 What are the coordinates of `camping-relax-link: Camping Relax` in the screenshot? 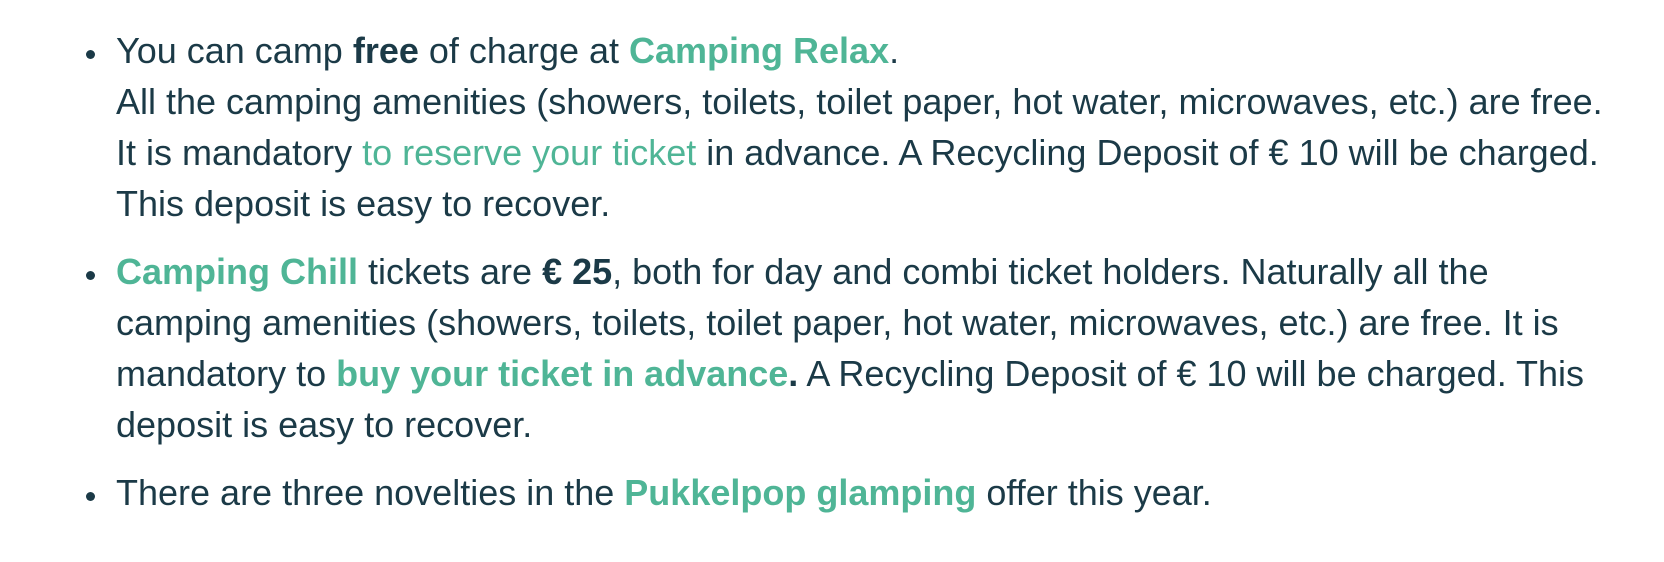 It's located at (759, 50).